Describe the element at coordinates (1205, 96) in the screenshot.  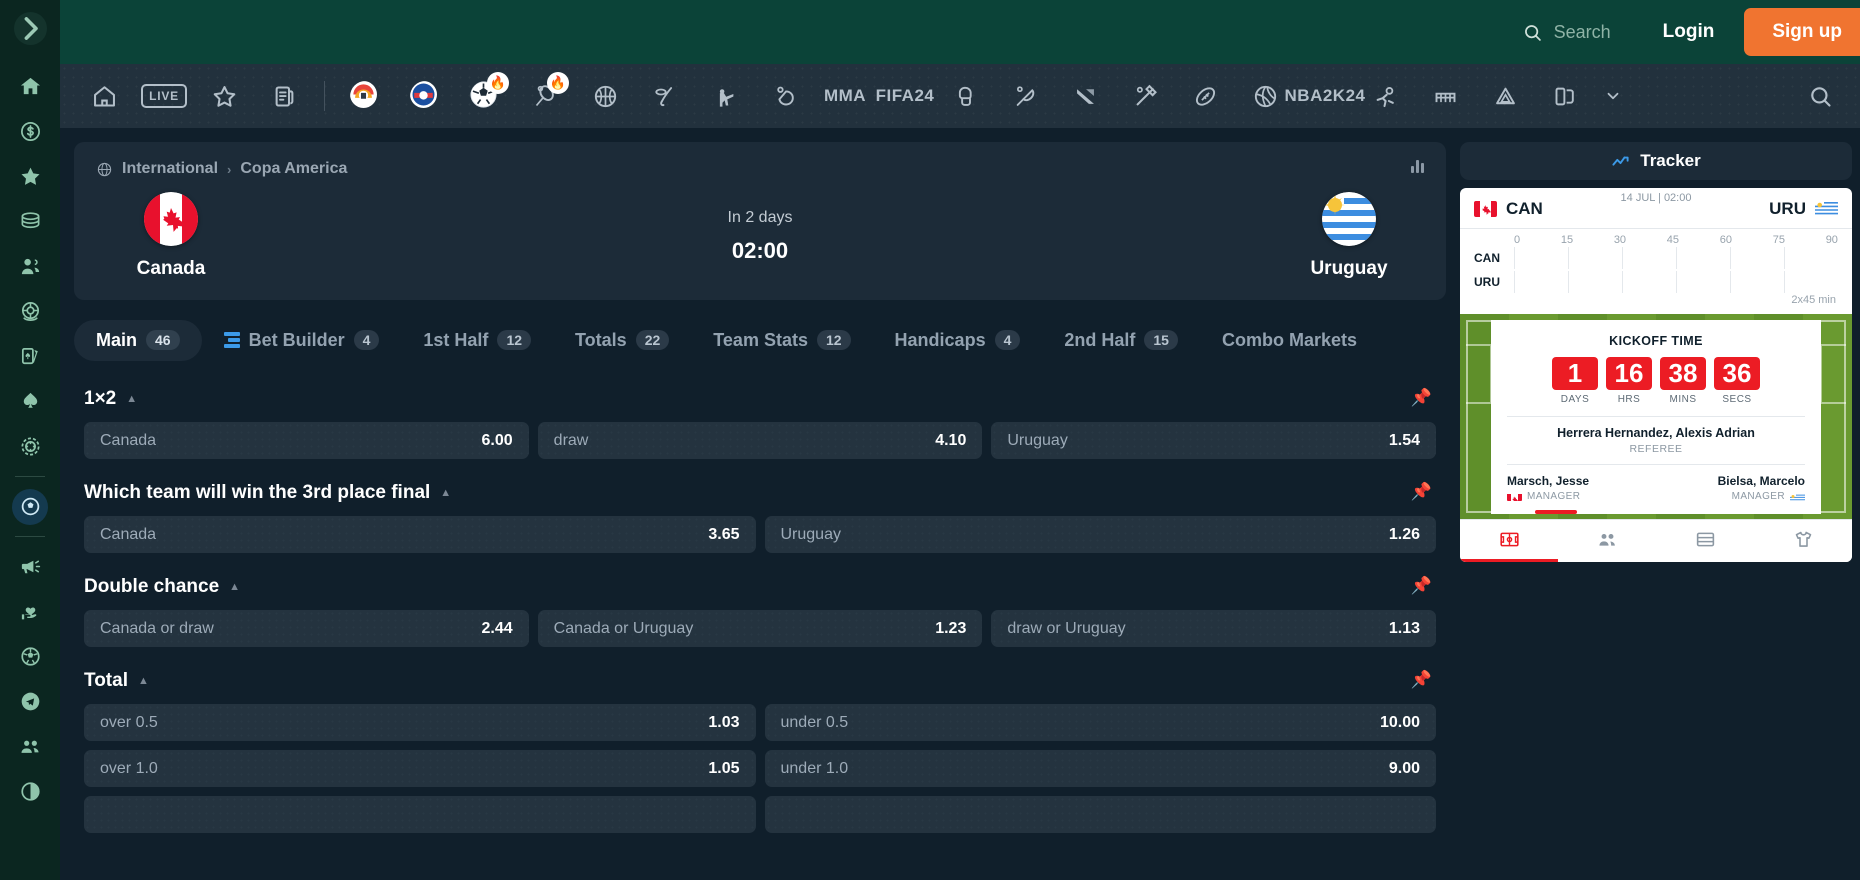
I see `sportsnav-american-football` at that location.